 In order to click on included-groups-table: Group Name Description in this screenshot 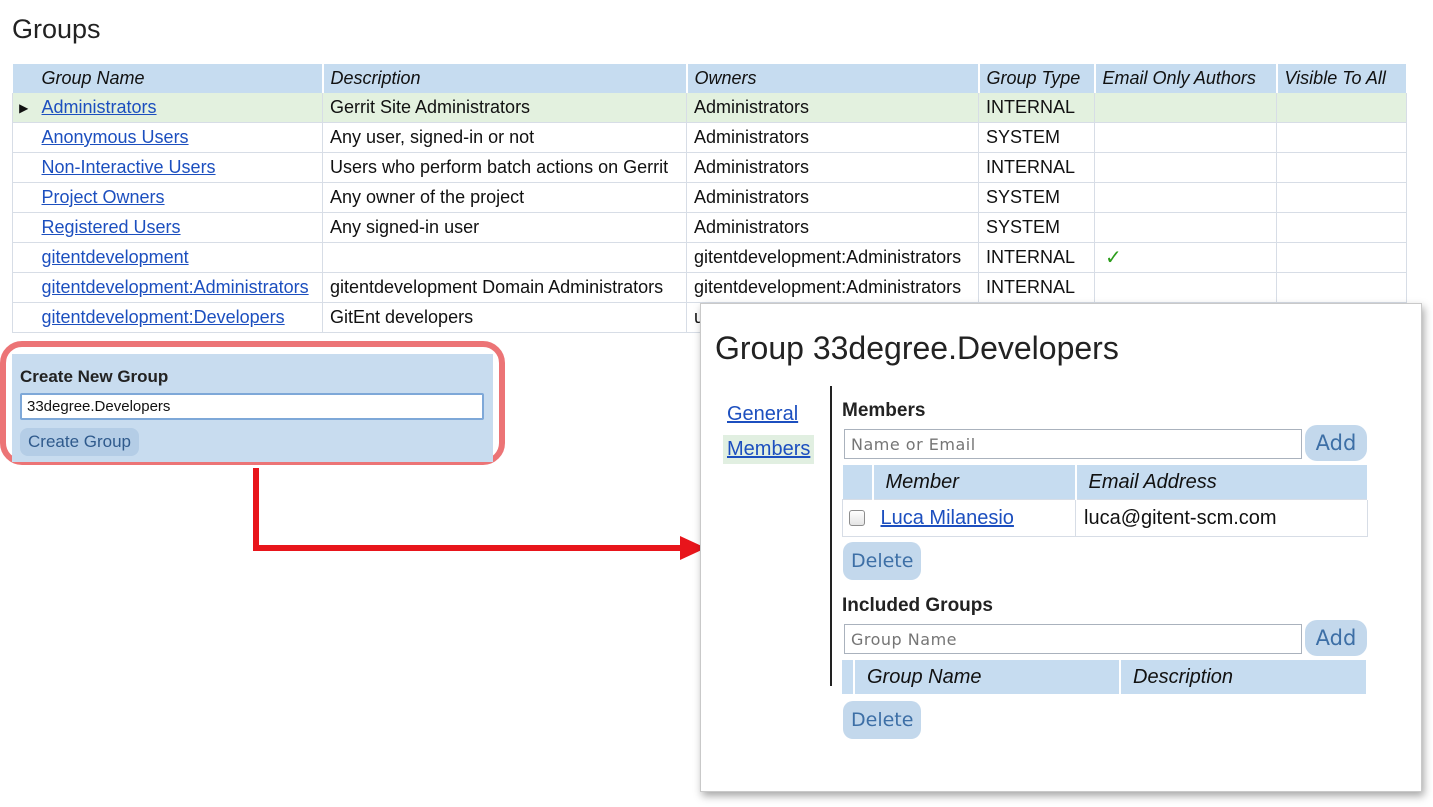, I will do `click(1105, 677)`.